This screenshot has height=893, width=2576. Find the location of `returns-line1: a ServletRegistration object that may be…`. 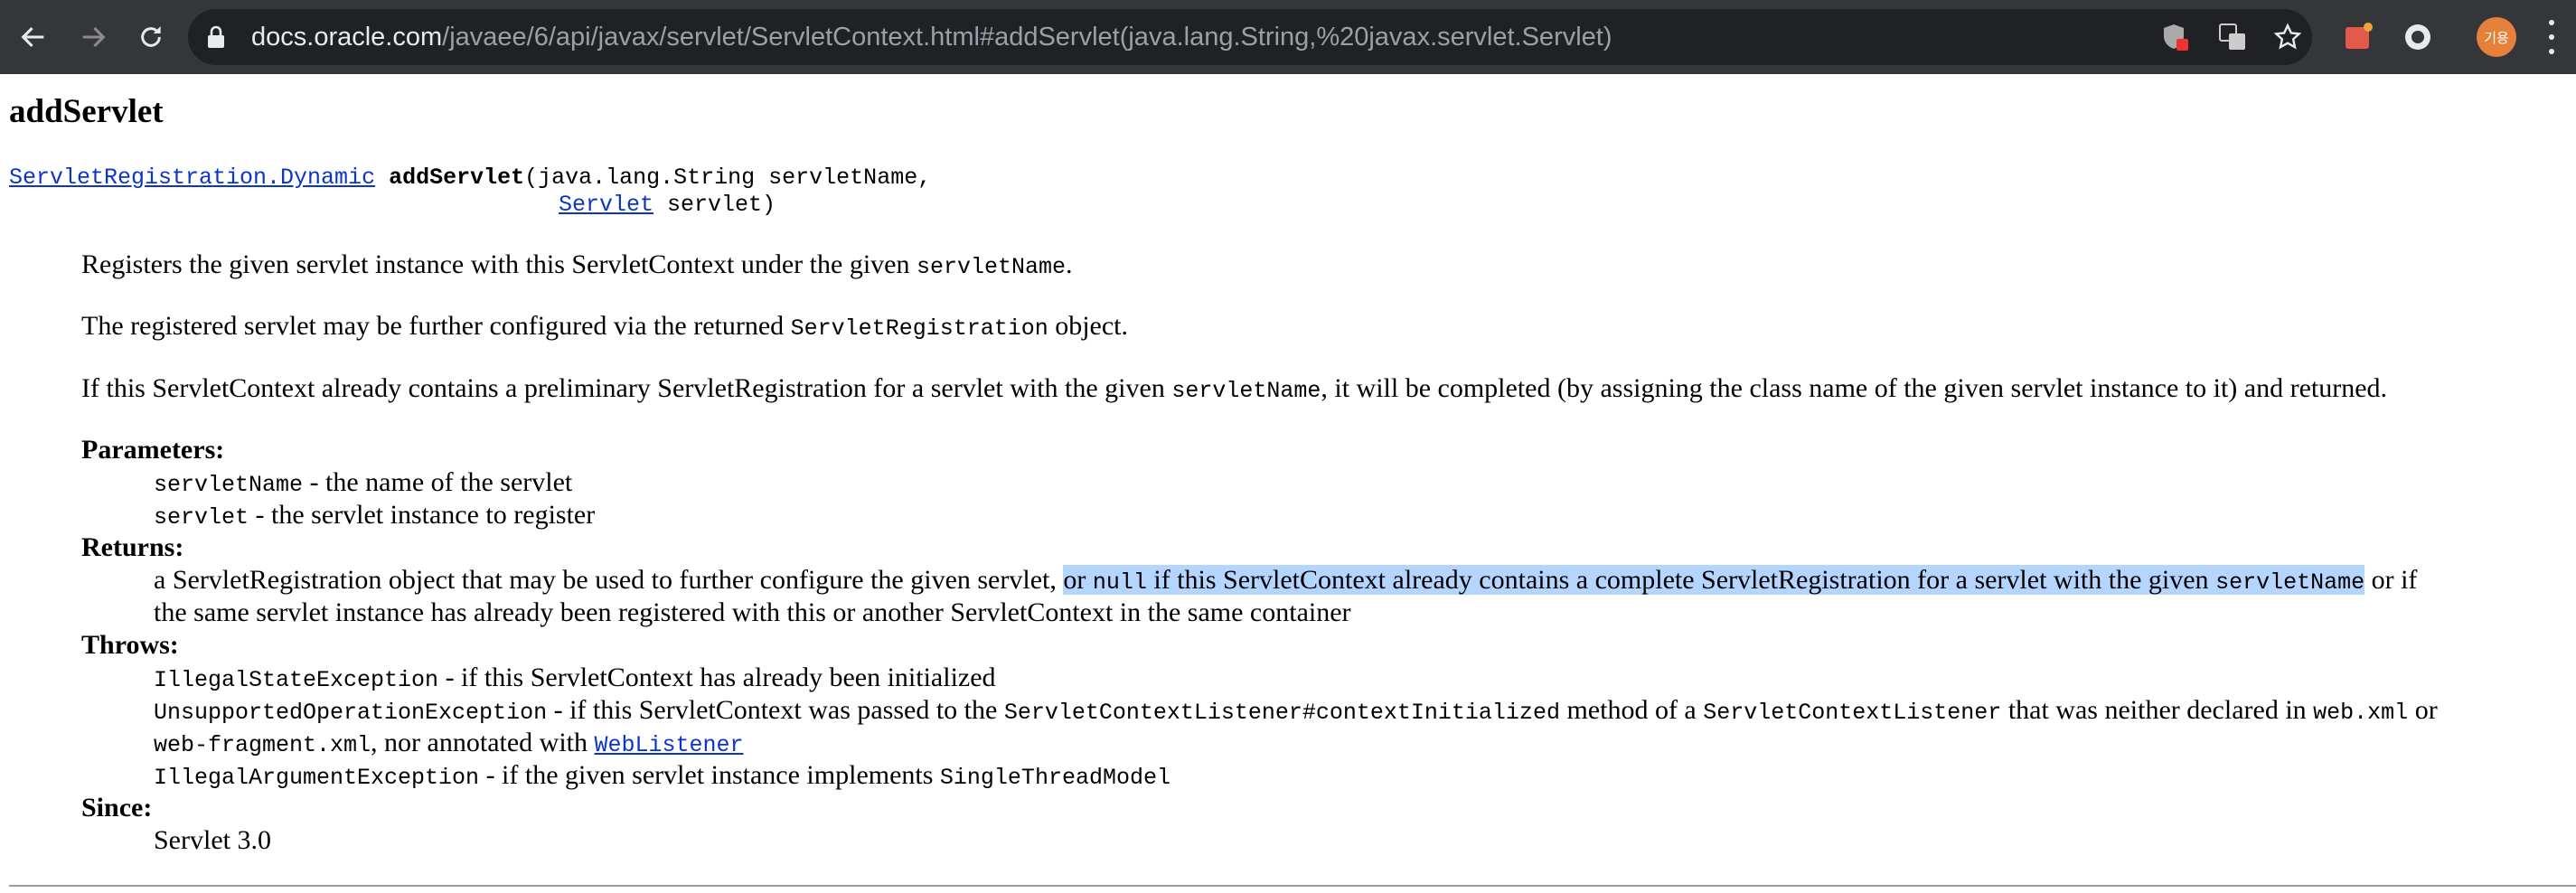

returns-line1: a ServletRegistration object that may be… is located at coordinates (1286, 580).